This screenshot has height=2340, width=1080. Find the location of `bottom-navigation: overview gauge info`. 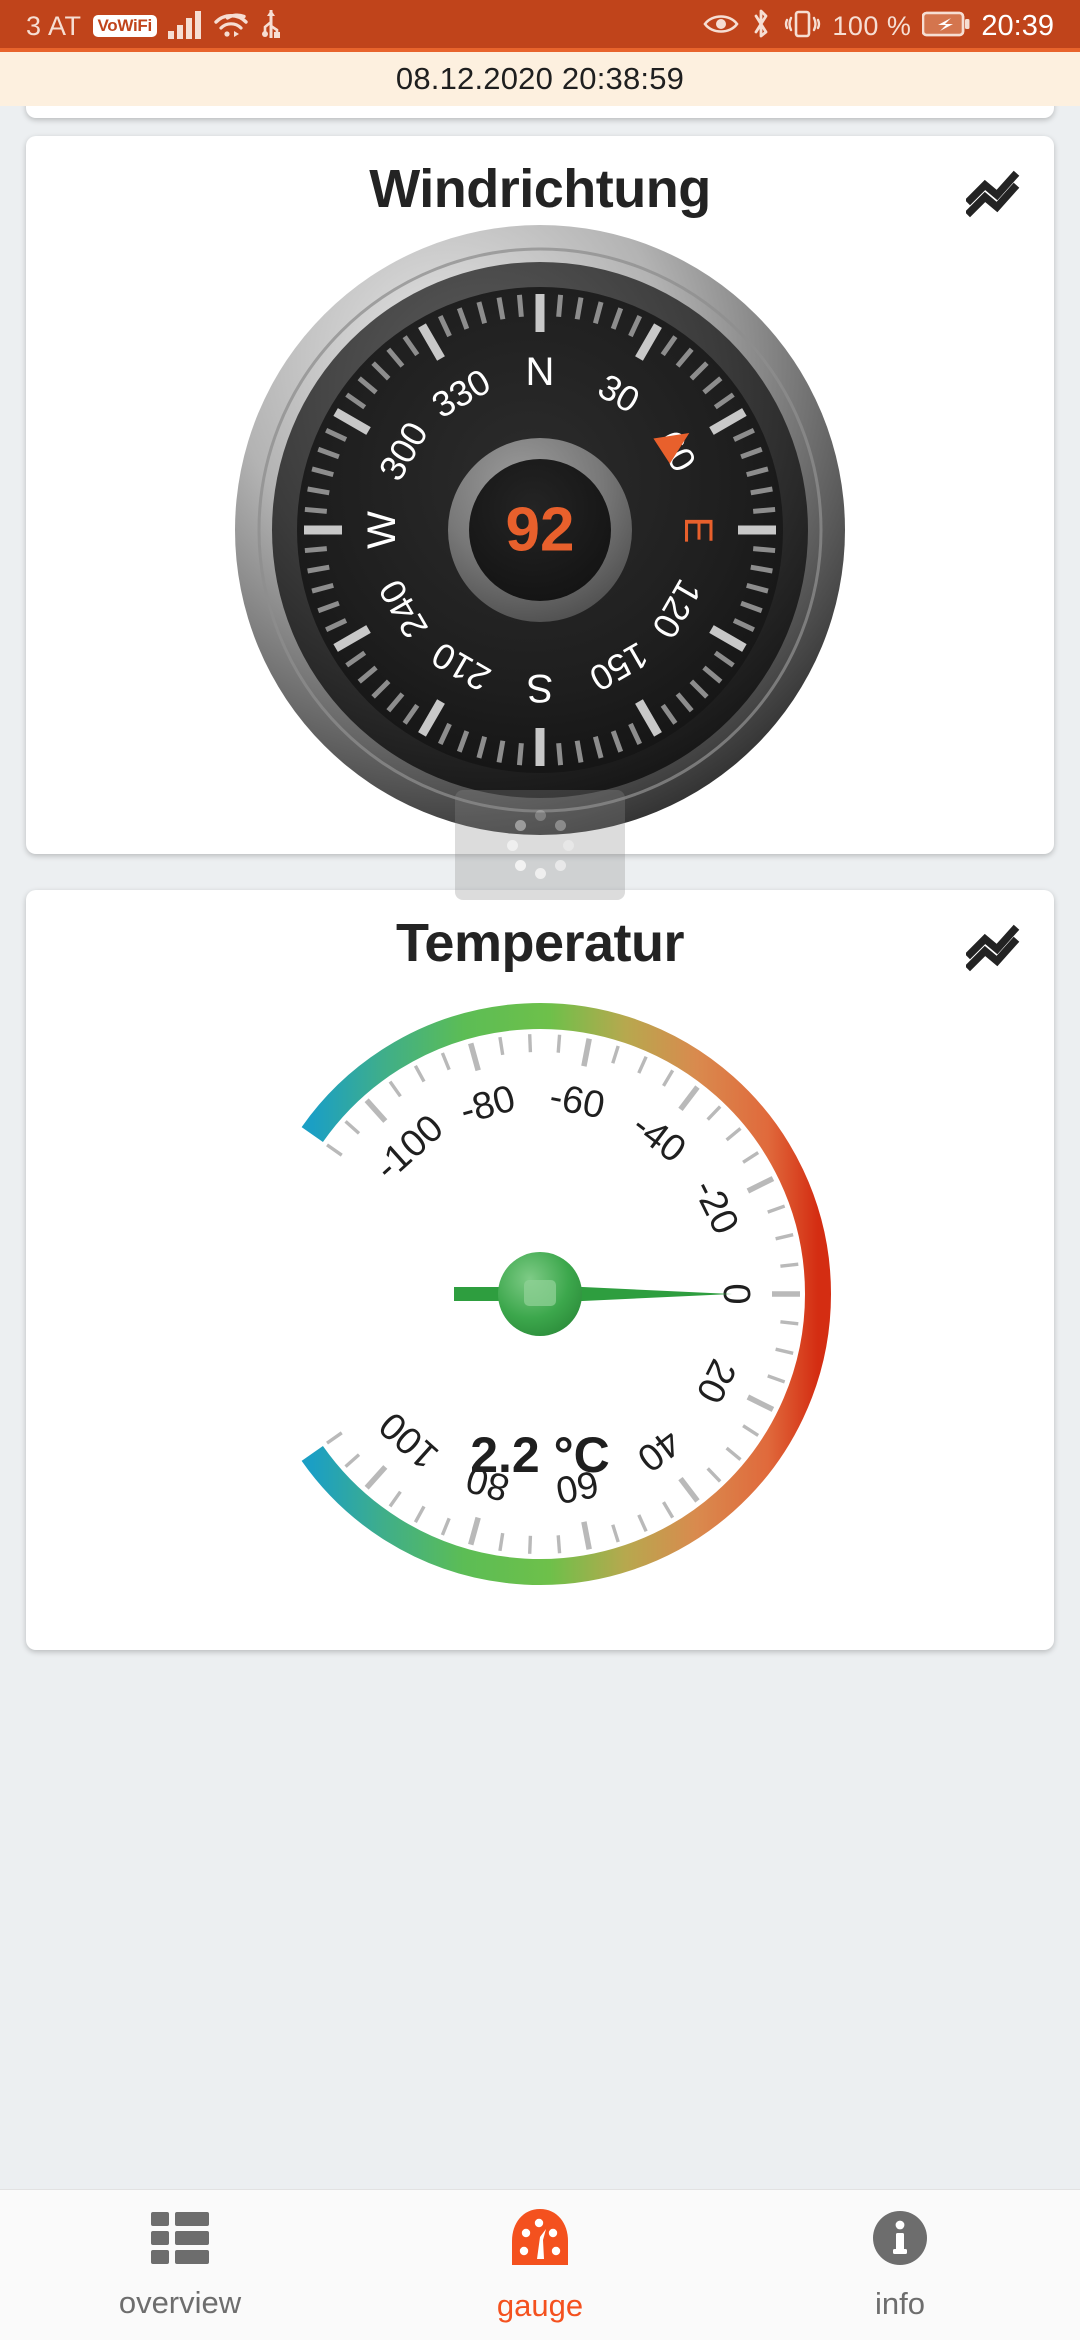

bottom-navigation: overview gauge info is located at coordinates (540, 2264).